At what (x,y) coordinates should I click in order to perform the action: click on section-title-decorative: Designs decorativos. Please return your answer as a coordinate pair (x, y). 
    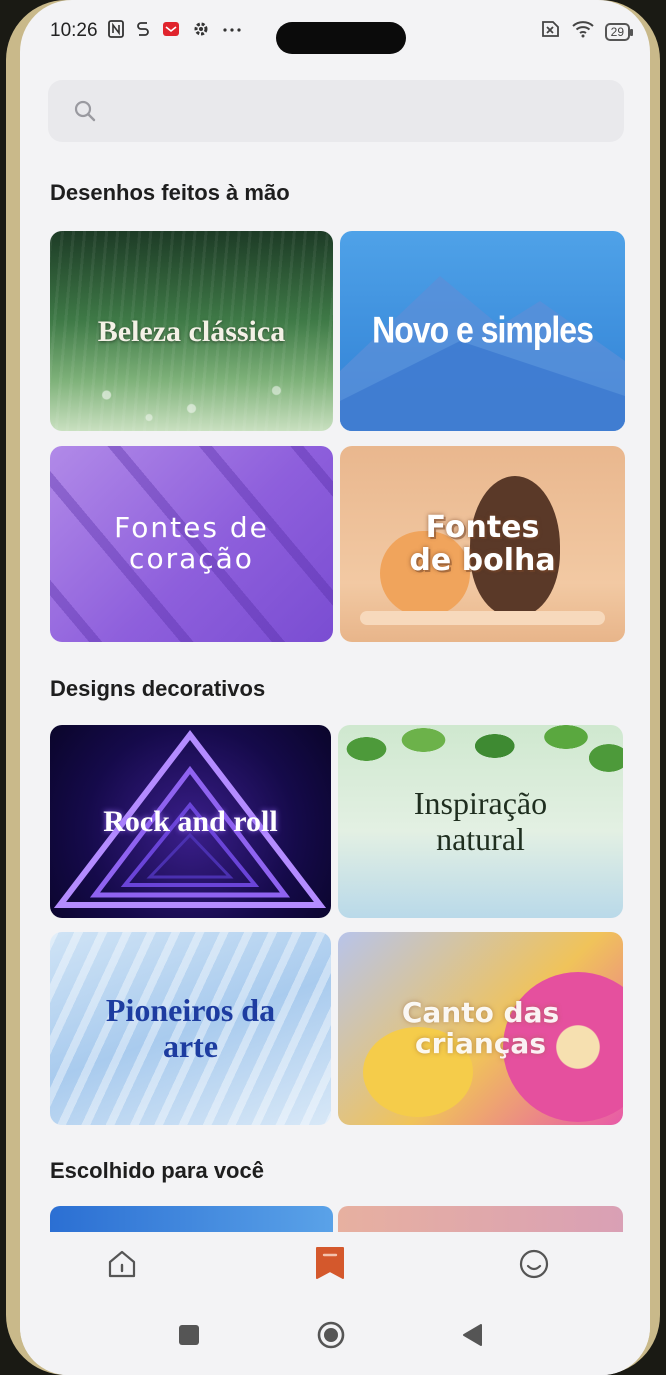
    Looking at the image, I should click on (158, 688).